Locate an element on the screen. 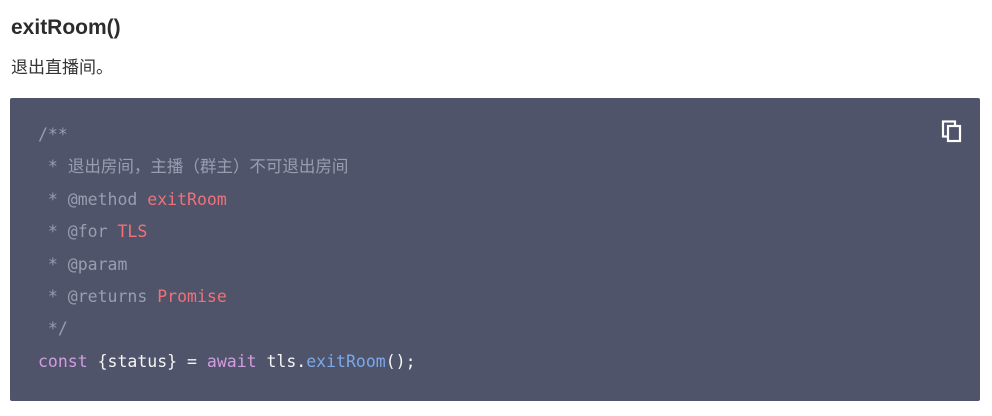  code-line: * 退出房间，主播（群主）不可退出房间 is located at coordinates (227, 167).